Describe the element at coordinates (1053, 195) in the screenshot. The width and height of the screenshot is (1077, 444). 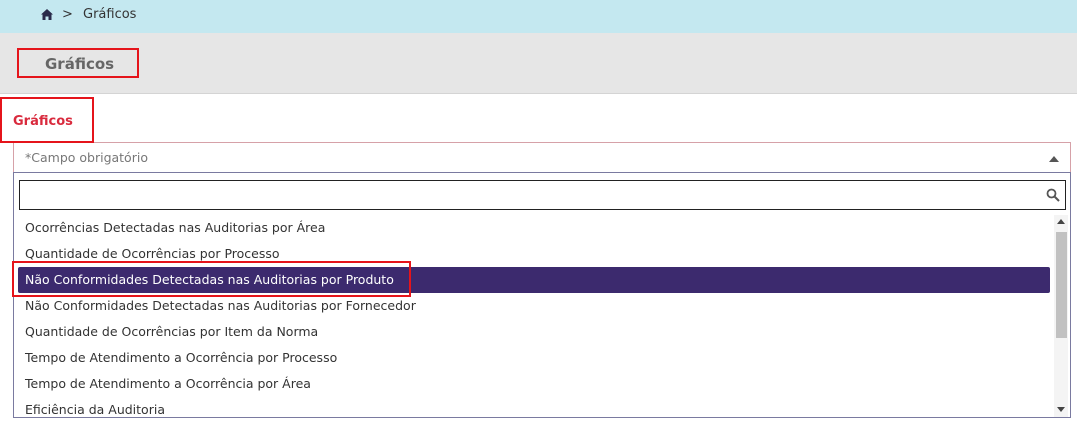
I see `search-icon` at that location.